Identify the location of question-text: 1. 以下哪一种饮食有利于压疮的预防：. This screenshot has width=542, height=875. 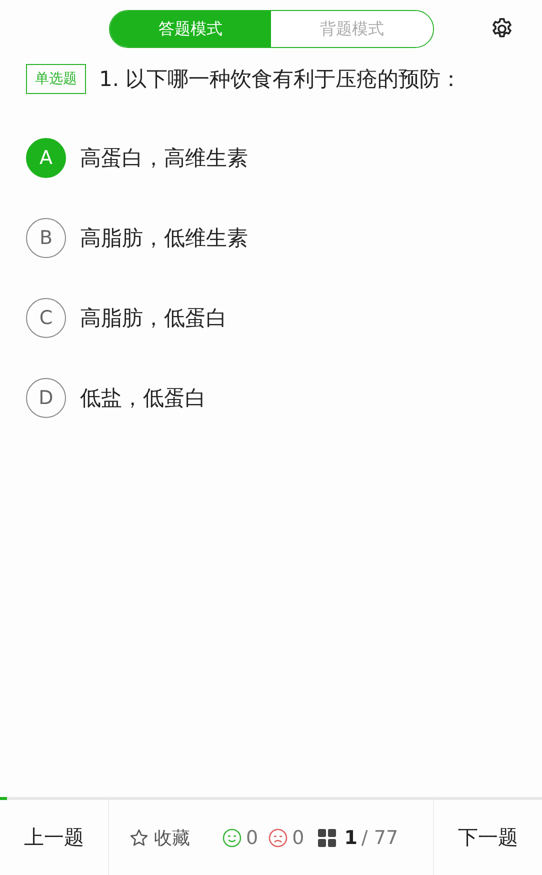
(280, 79).